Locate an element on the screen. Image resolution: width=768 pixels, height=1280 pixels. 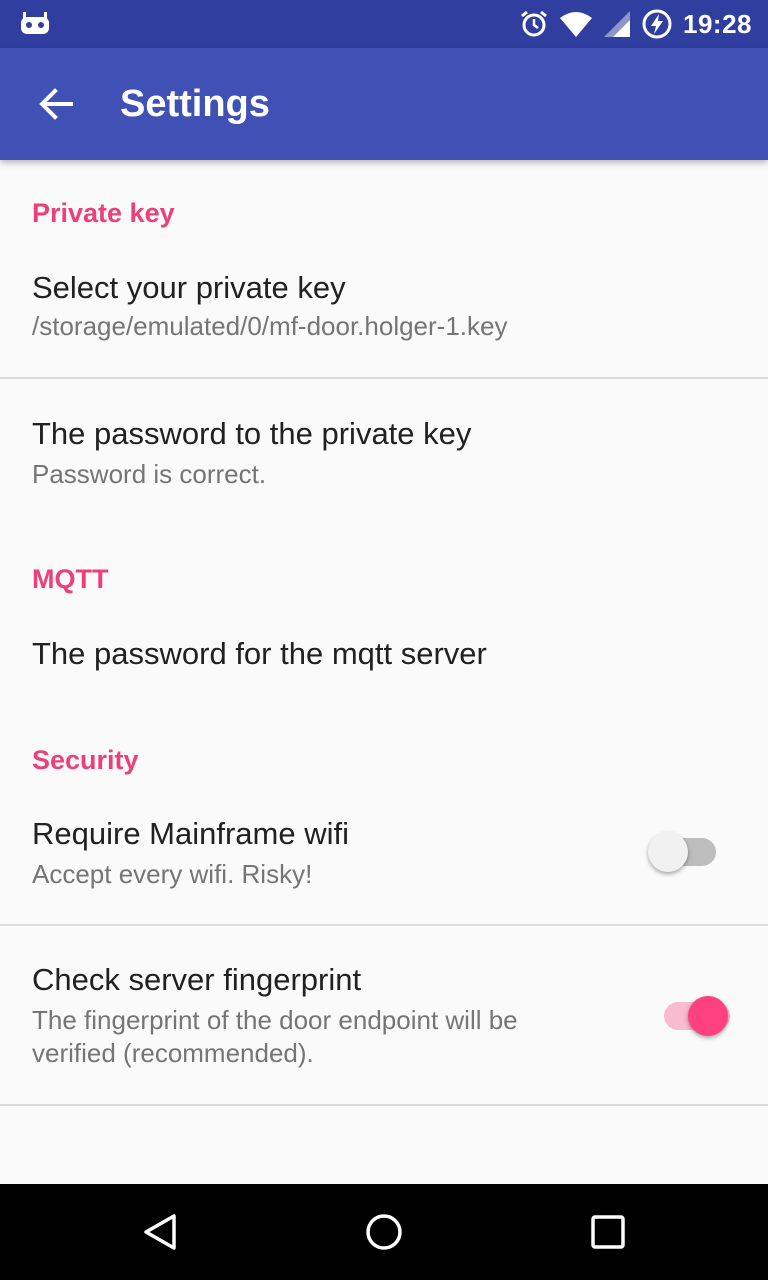
signal-icon is located at coordinates (617, 24).